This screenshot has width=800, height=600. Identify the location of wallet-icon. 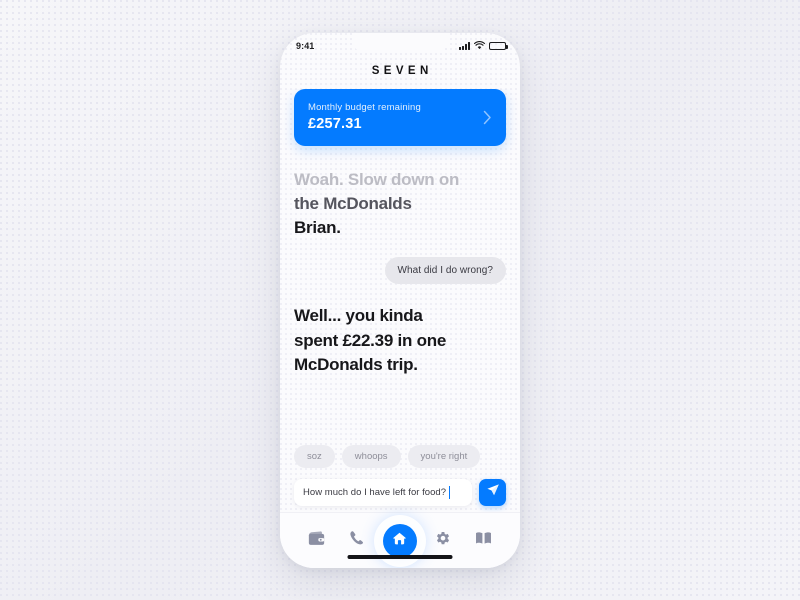
(316, 540).